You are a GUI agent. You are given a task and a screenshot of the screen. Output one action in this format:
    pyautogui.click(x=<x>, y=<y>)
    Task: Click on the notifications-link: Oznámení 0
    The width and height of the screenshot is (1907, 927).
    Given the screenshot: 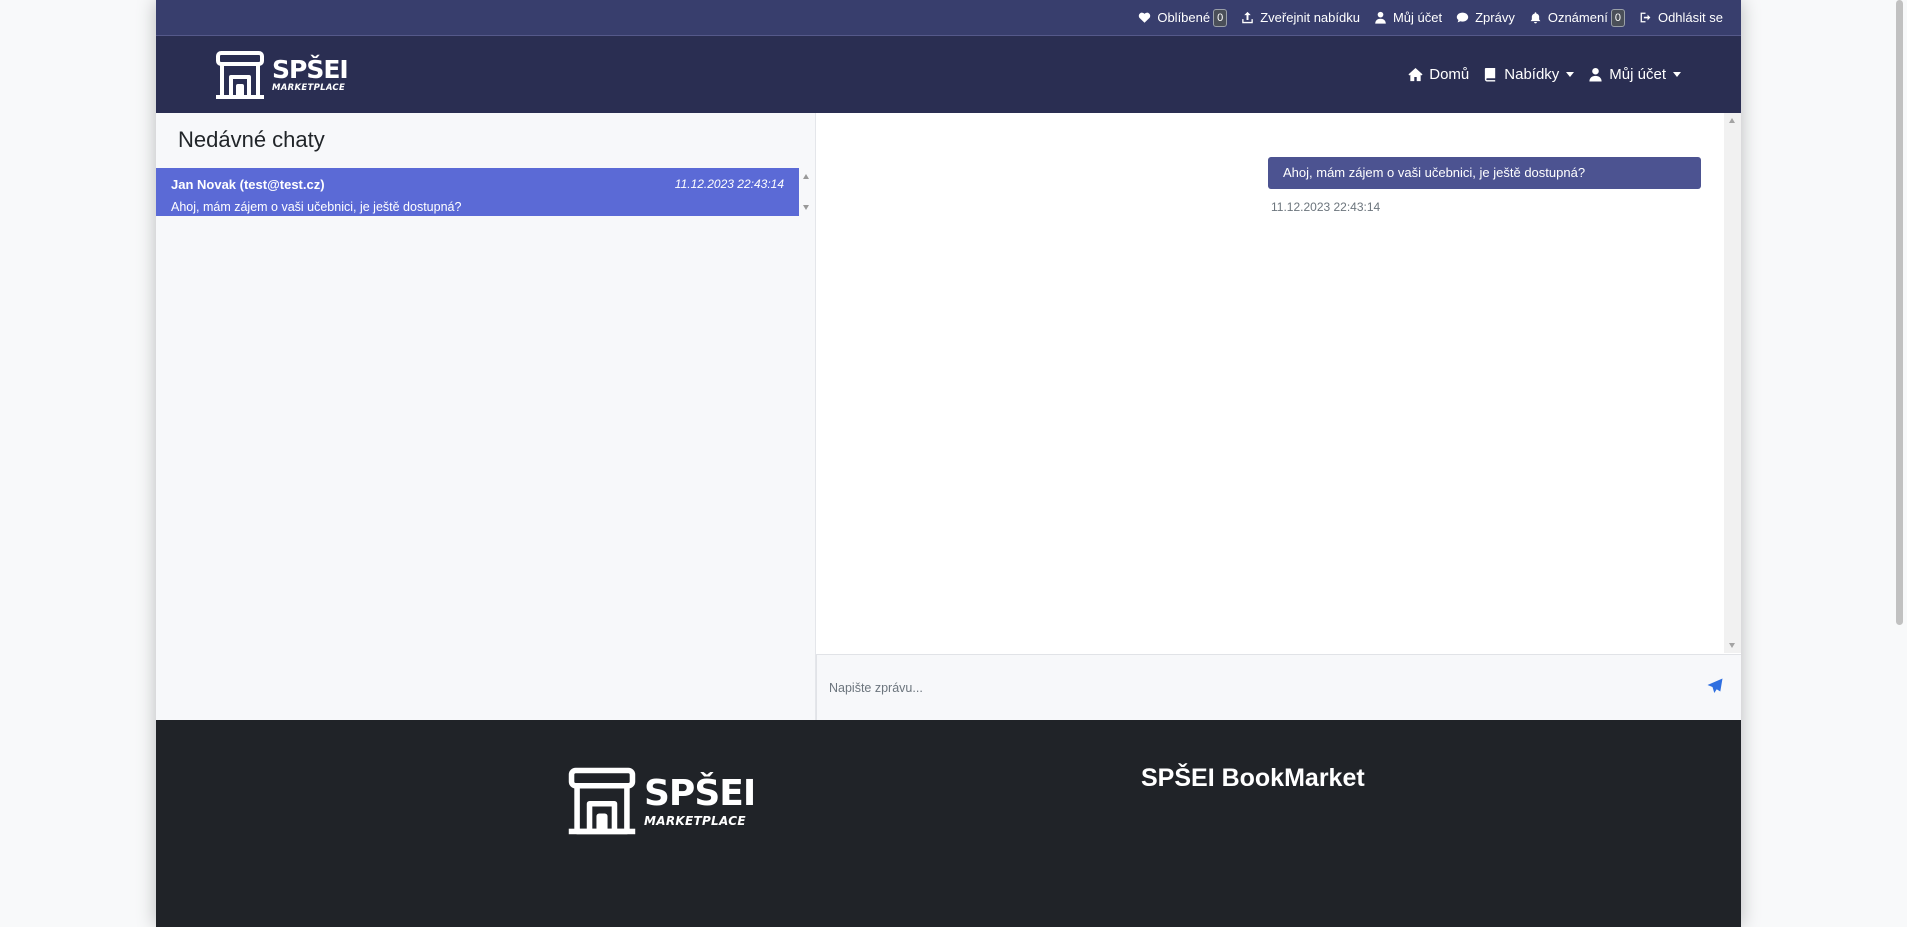 What is the action you would take?
    pyautogui.click(x=1577, y=17)
    